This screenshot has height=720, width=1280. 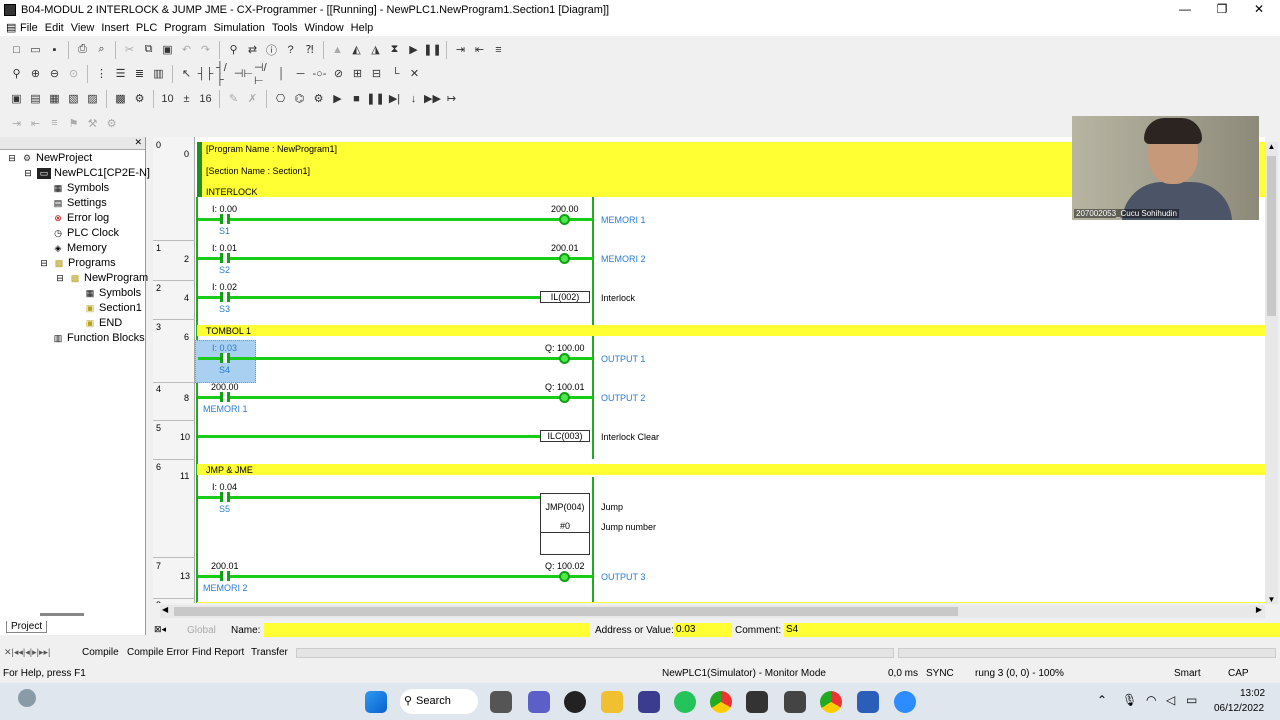 What do you see at coordinates (1259, 609) in the screenshot?
I see `scroll-right-icon: ▶` at bounding box center [1259, 609].